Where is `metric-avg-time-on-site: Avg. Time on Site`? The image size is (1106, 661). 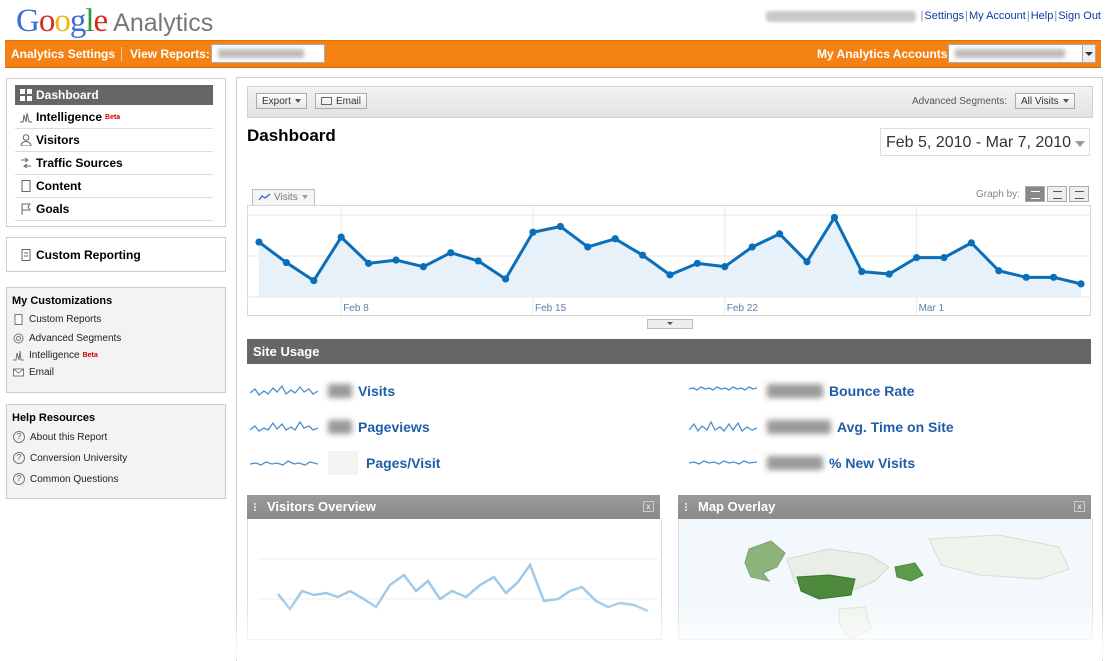 metric-avg-time-on-site: Avg. Time on Site is located at coordinates (821, 427).